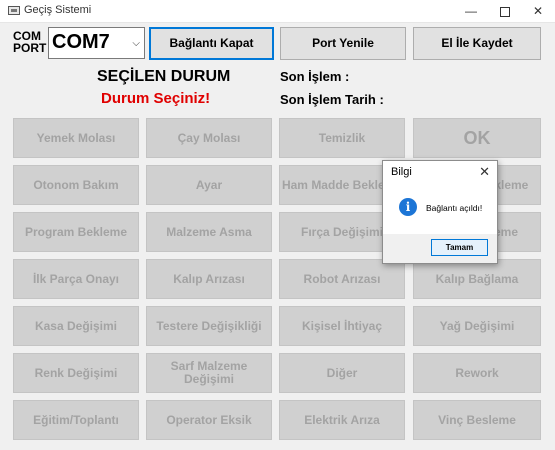 The width and height of the screenshot is (555, 450). I want to click on dialog-close-icon: ✕, so click(484, 172).